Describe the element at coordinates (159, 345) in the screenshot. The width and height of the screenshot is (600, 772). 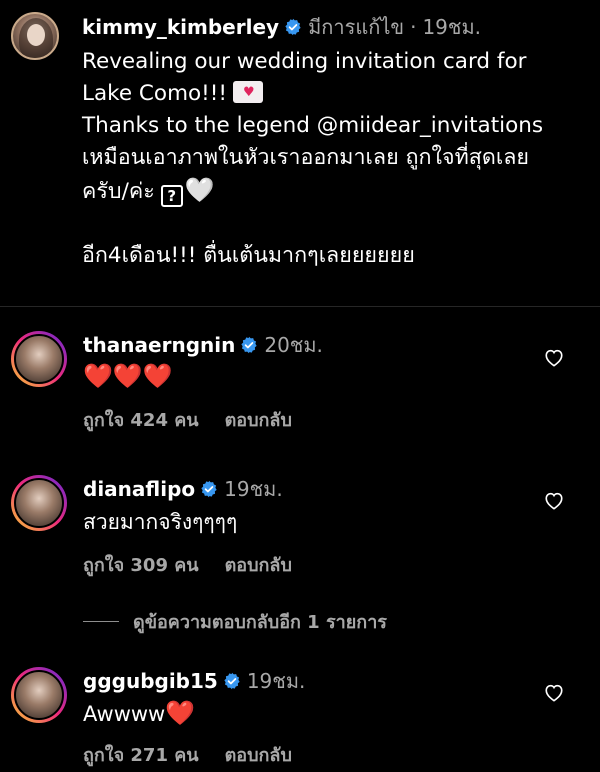
I see `comment-username: thanaerngnin` at that location.